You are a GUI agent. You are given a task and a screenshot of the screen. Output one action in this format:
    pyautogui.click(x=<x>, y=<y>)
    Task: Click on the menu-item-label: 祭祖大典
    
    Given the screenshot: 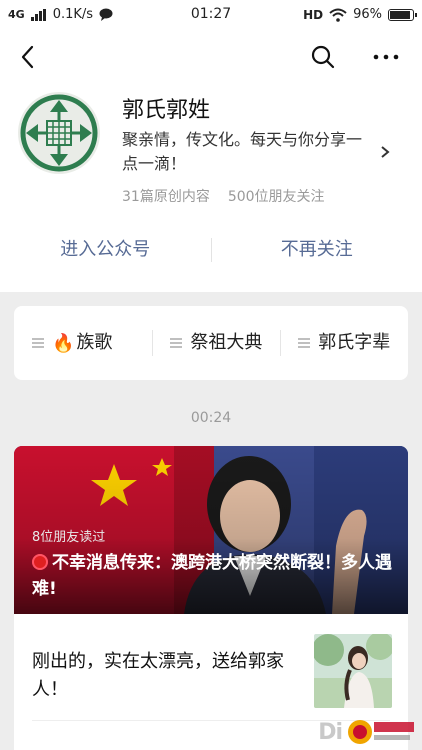 What is the action you would take?
    pyautogui.click(x=226, y=342)
    